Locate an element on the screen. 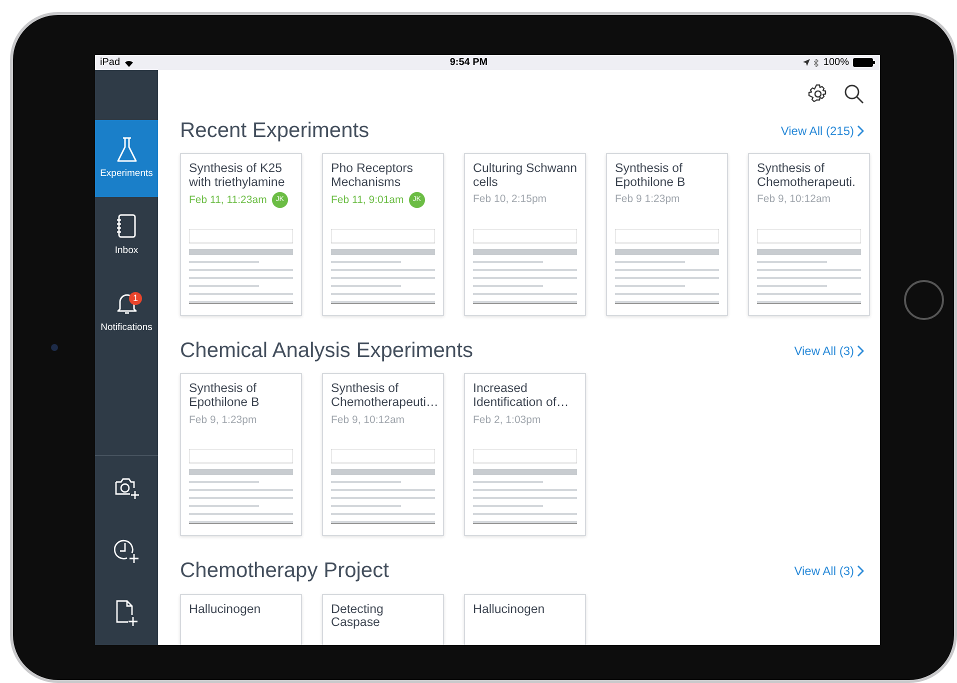 This screenshot has width=957, height=683. document-card: Synthesis of Chemotherapeuti. Feb 9, 10:12am is located at coordinates (809, 234).